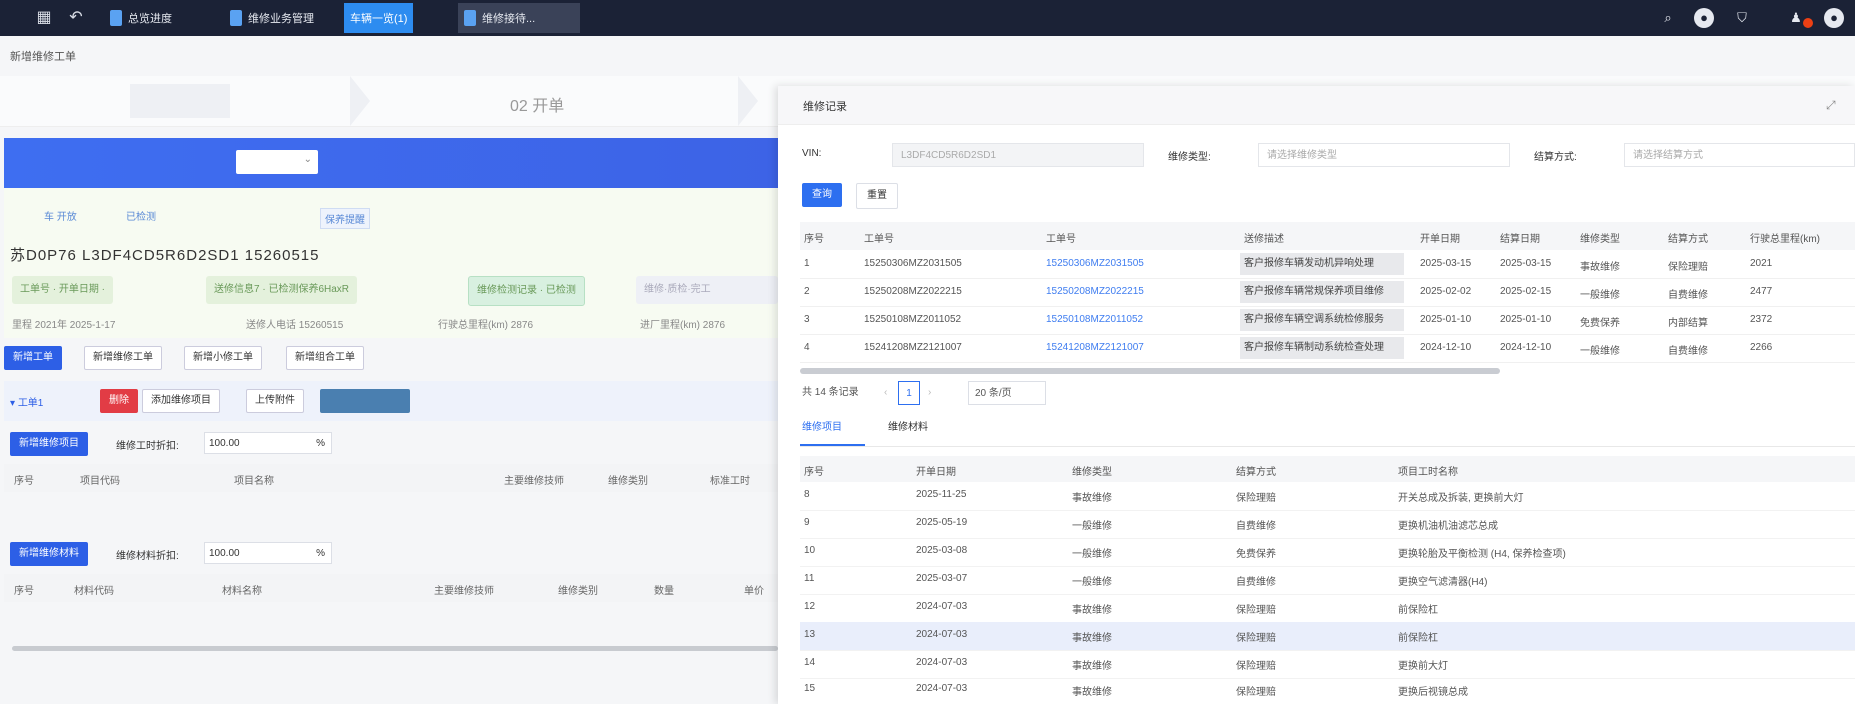  I want to click on table-cell: 2477, so click(1761, 291).